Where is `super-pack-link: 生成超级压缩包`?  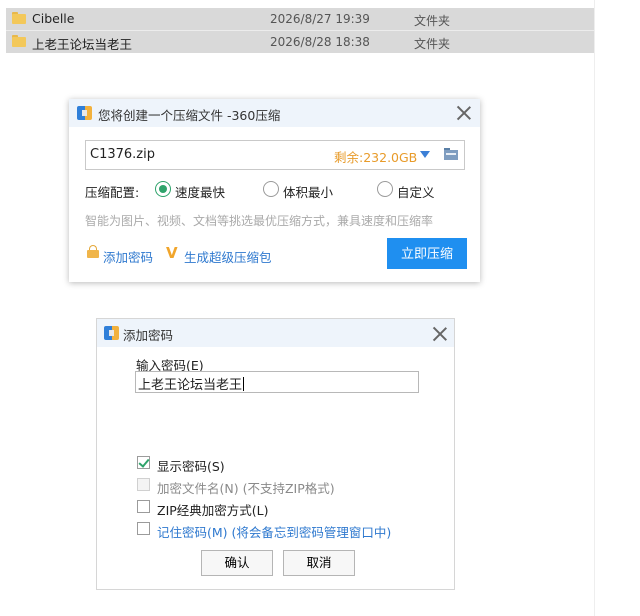
super-pack-link: 生成超级压缩包 is located at coordinates (228, 256).